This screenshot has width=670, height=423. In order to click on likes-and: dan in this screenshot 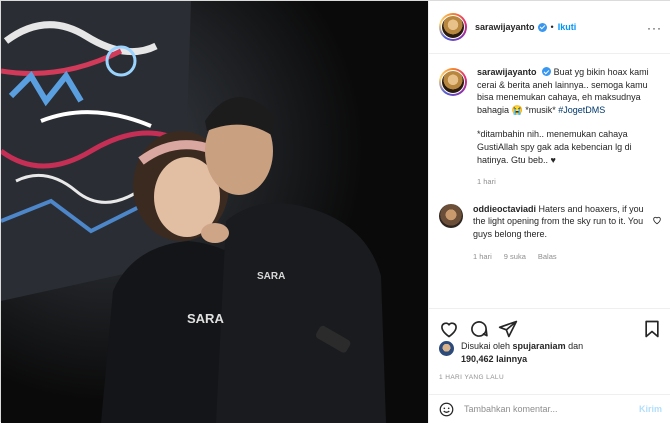, I will do `click(576, 346)`.